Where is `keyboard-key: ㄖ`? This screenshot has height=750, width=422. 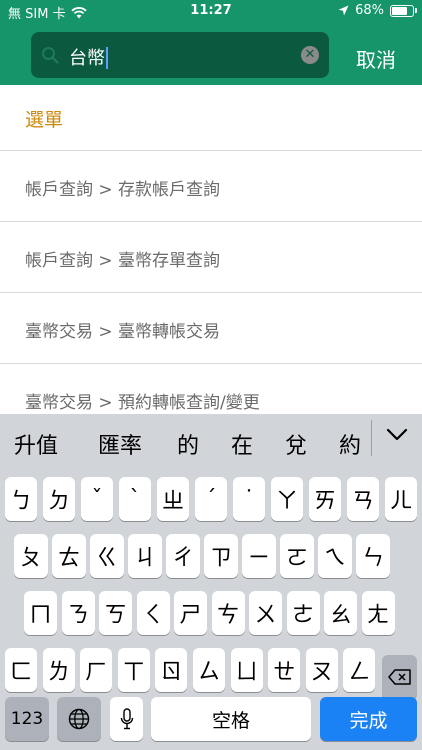 keyboard-key: ㄖ is located at coordinates (171, 670).